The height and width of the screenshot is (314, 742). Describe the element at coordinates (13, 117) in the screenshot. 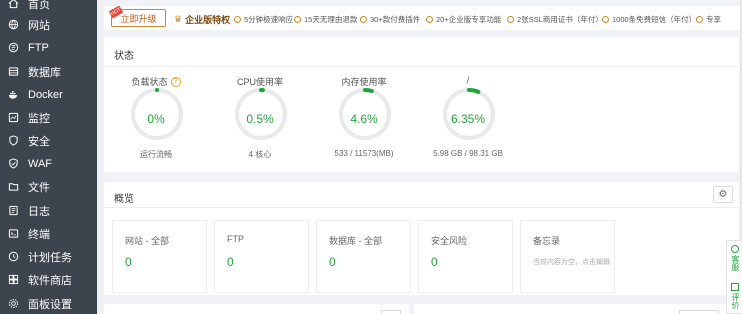

I see `monitor-icon` at that location.